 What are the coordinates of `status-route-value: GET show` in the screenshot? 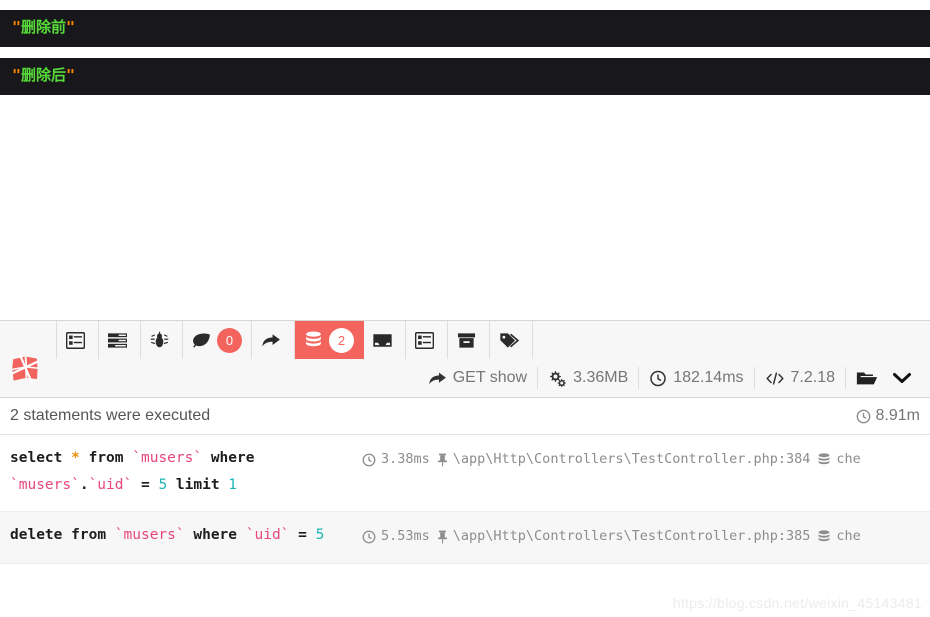 It's located at (490, 377).